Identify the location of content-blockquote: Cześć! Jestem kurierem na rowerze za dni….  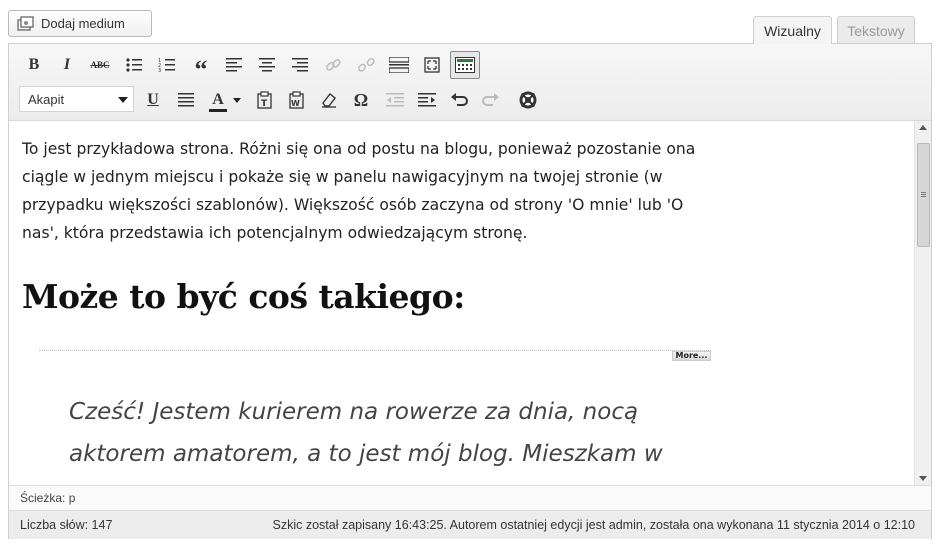
(366, 433).